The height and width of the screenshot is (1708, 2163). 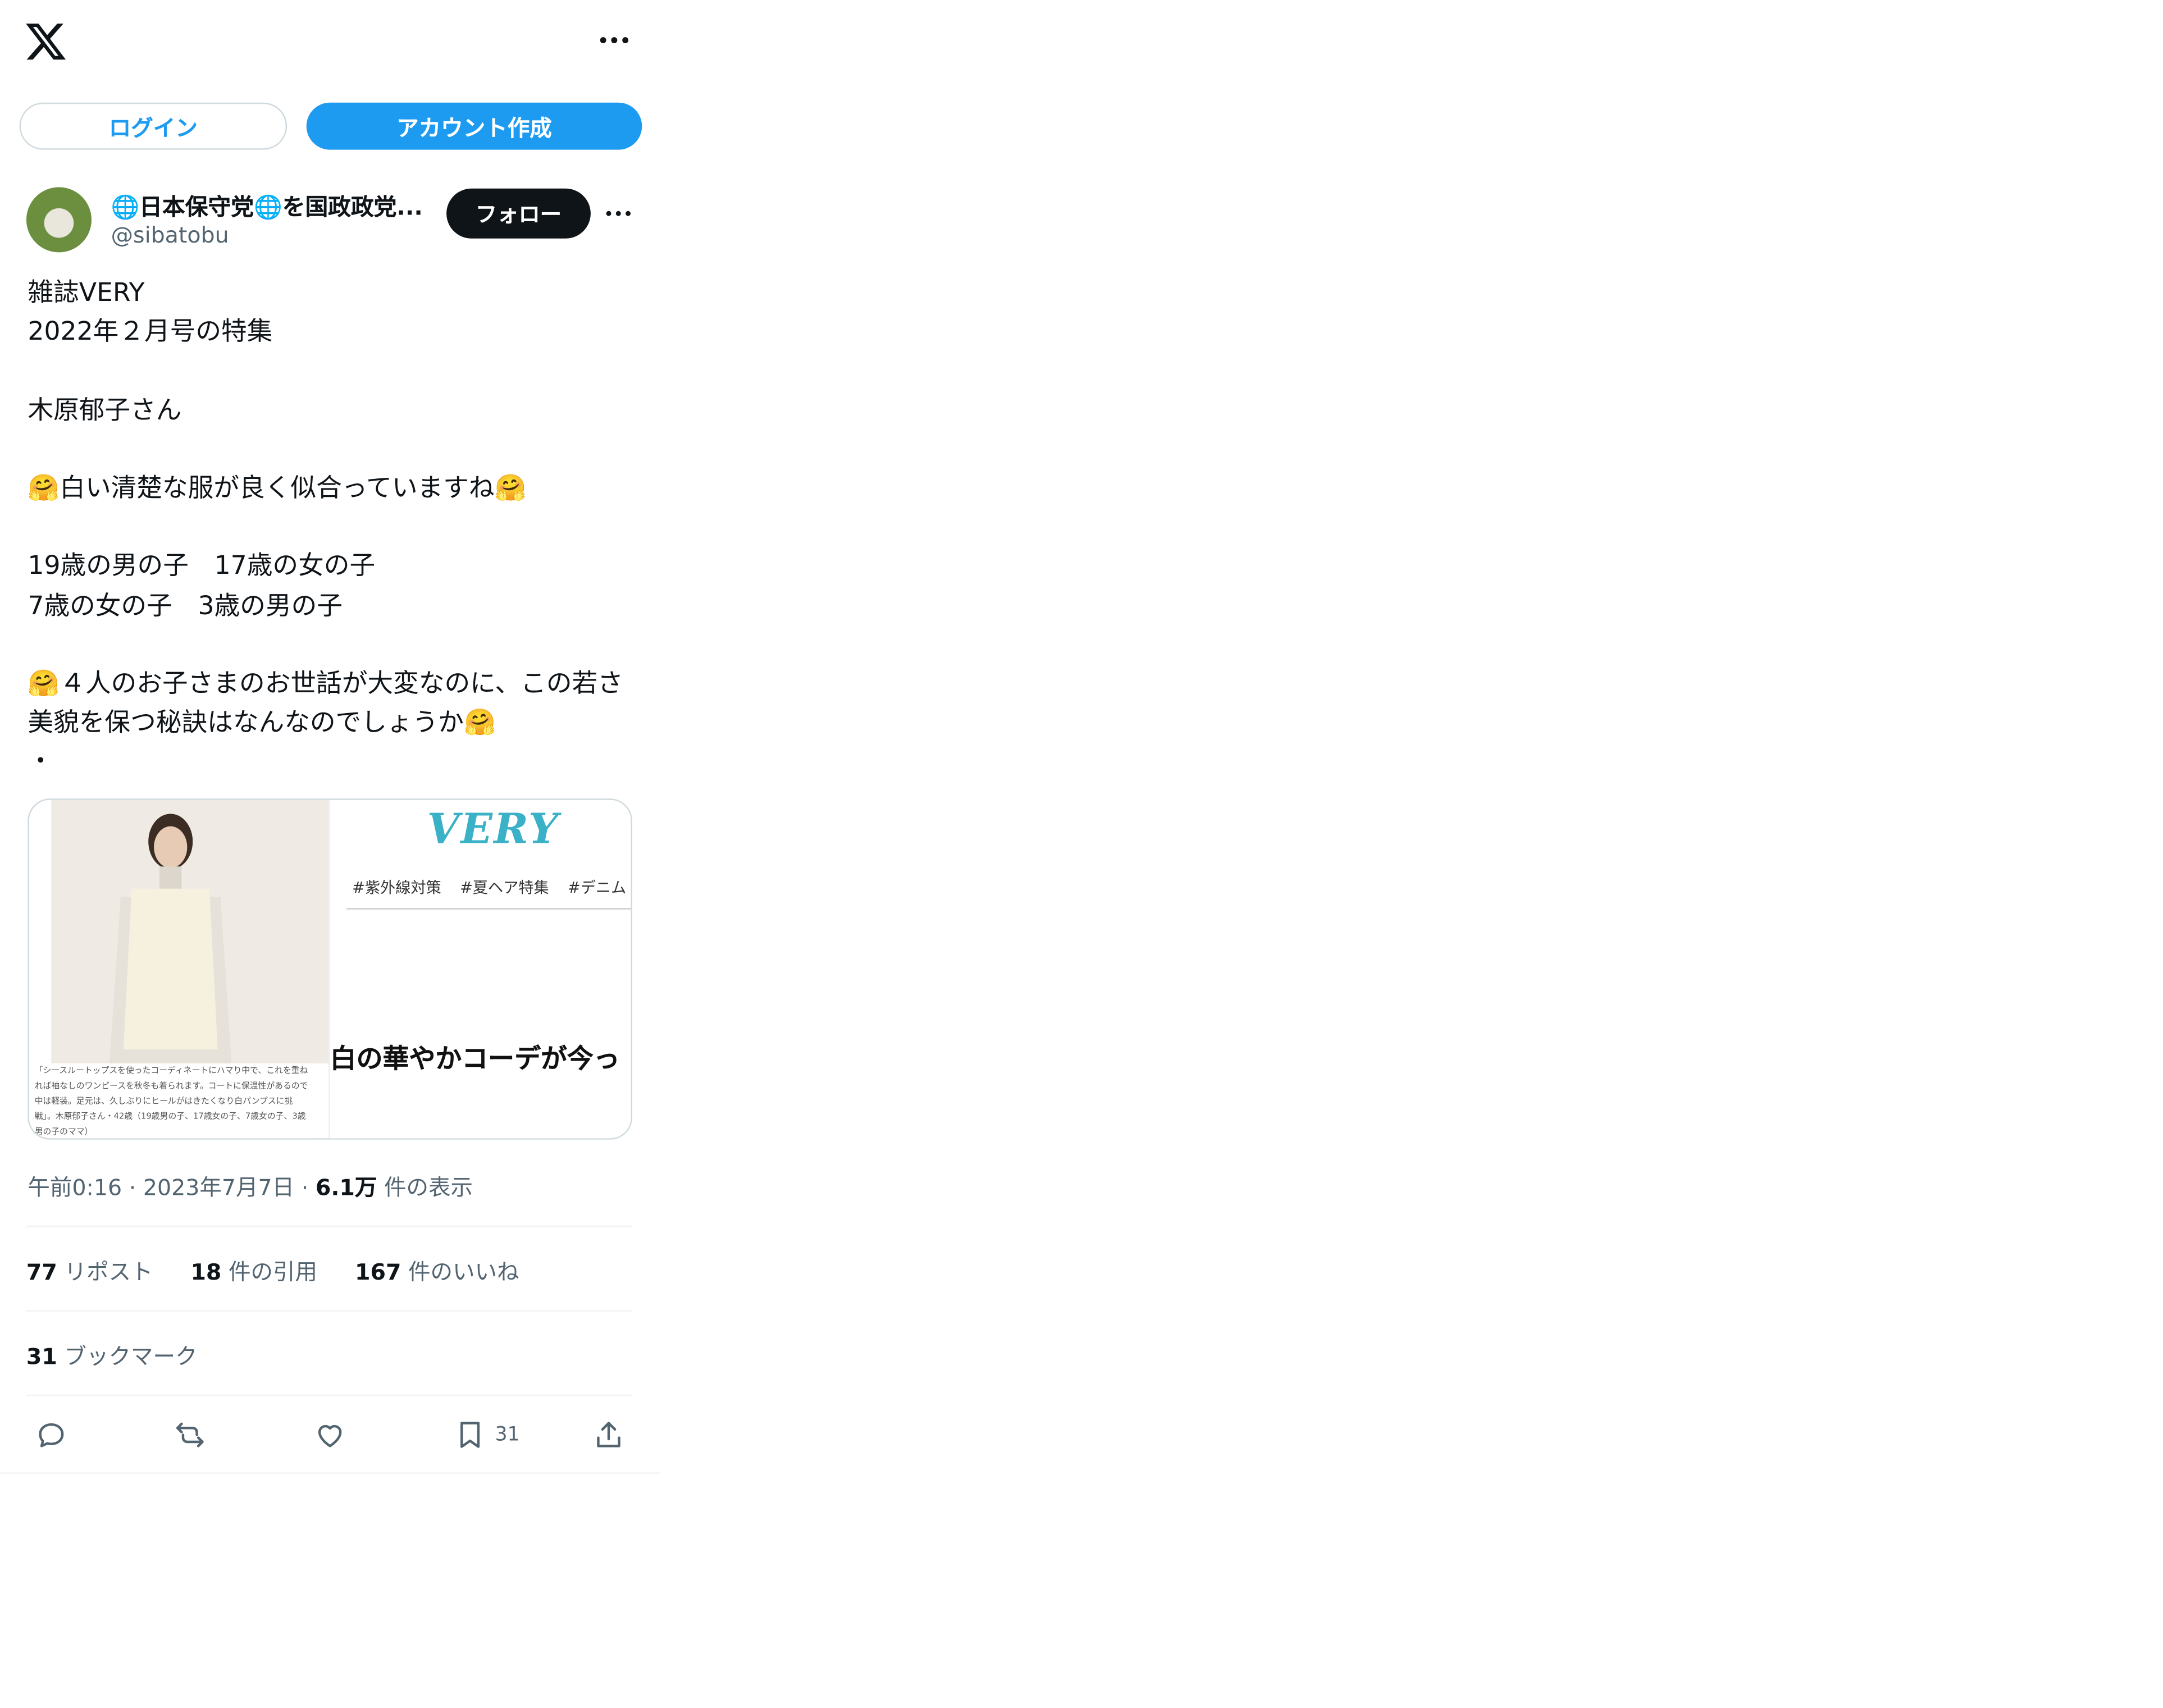 I want to click on reposts-stat: 77 リポスト, so click(x=93, y=1272).